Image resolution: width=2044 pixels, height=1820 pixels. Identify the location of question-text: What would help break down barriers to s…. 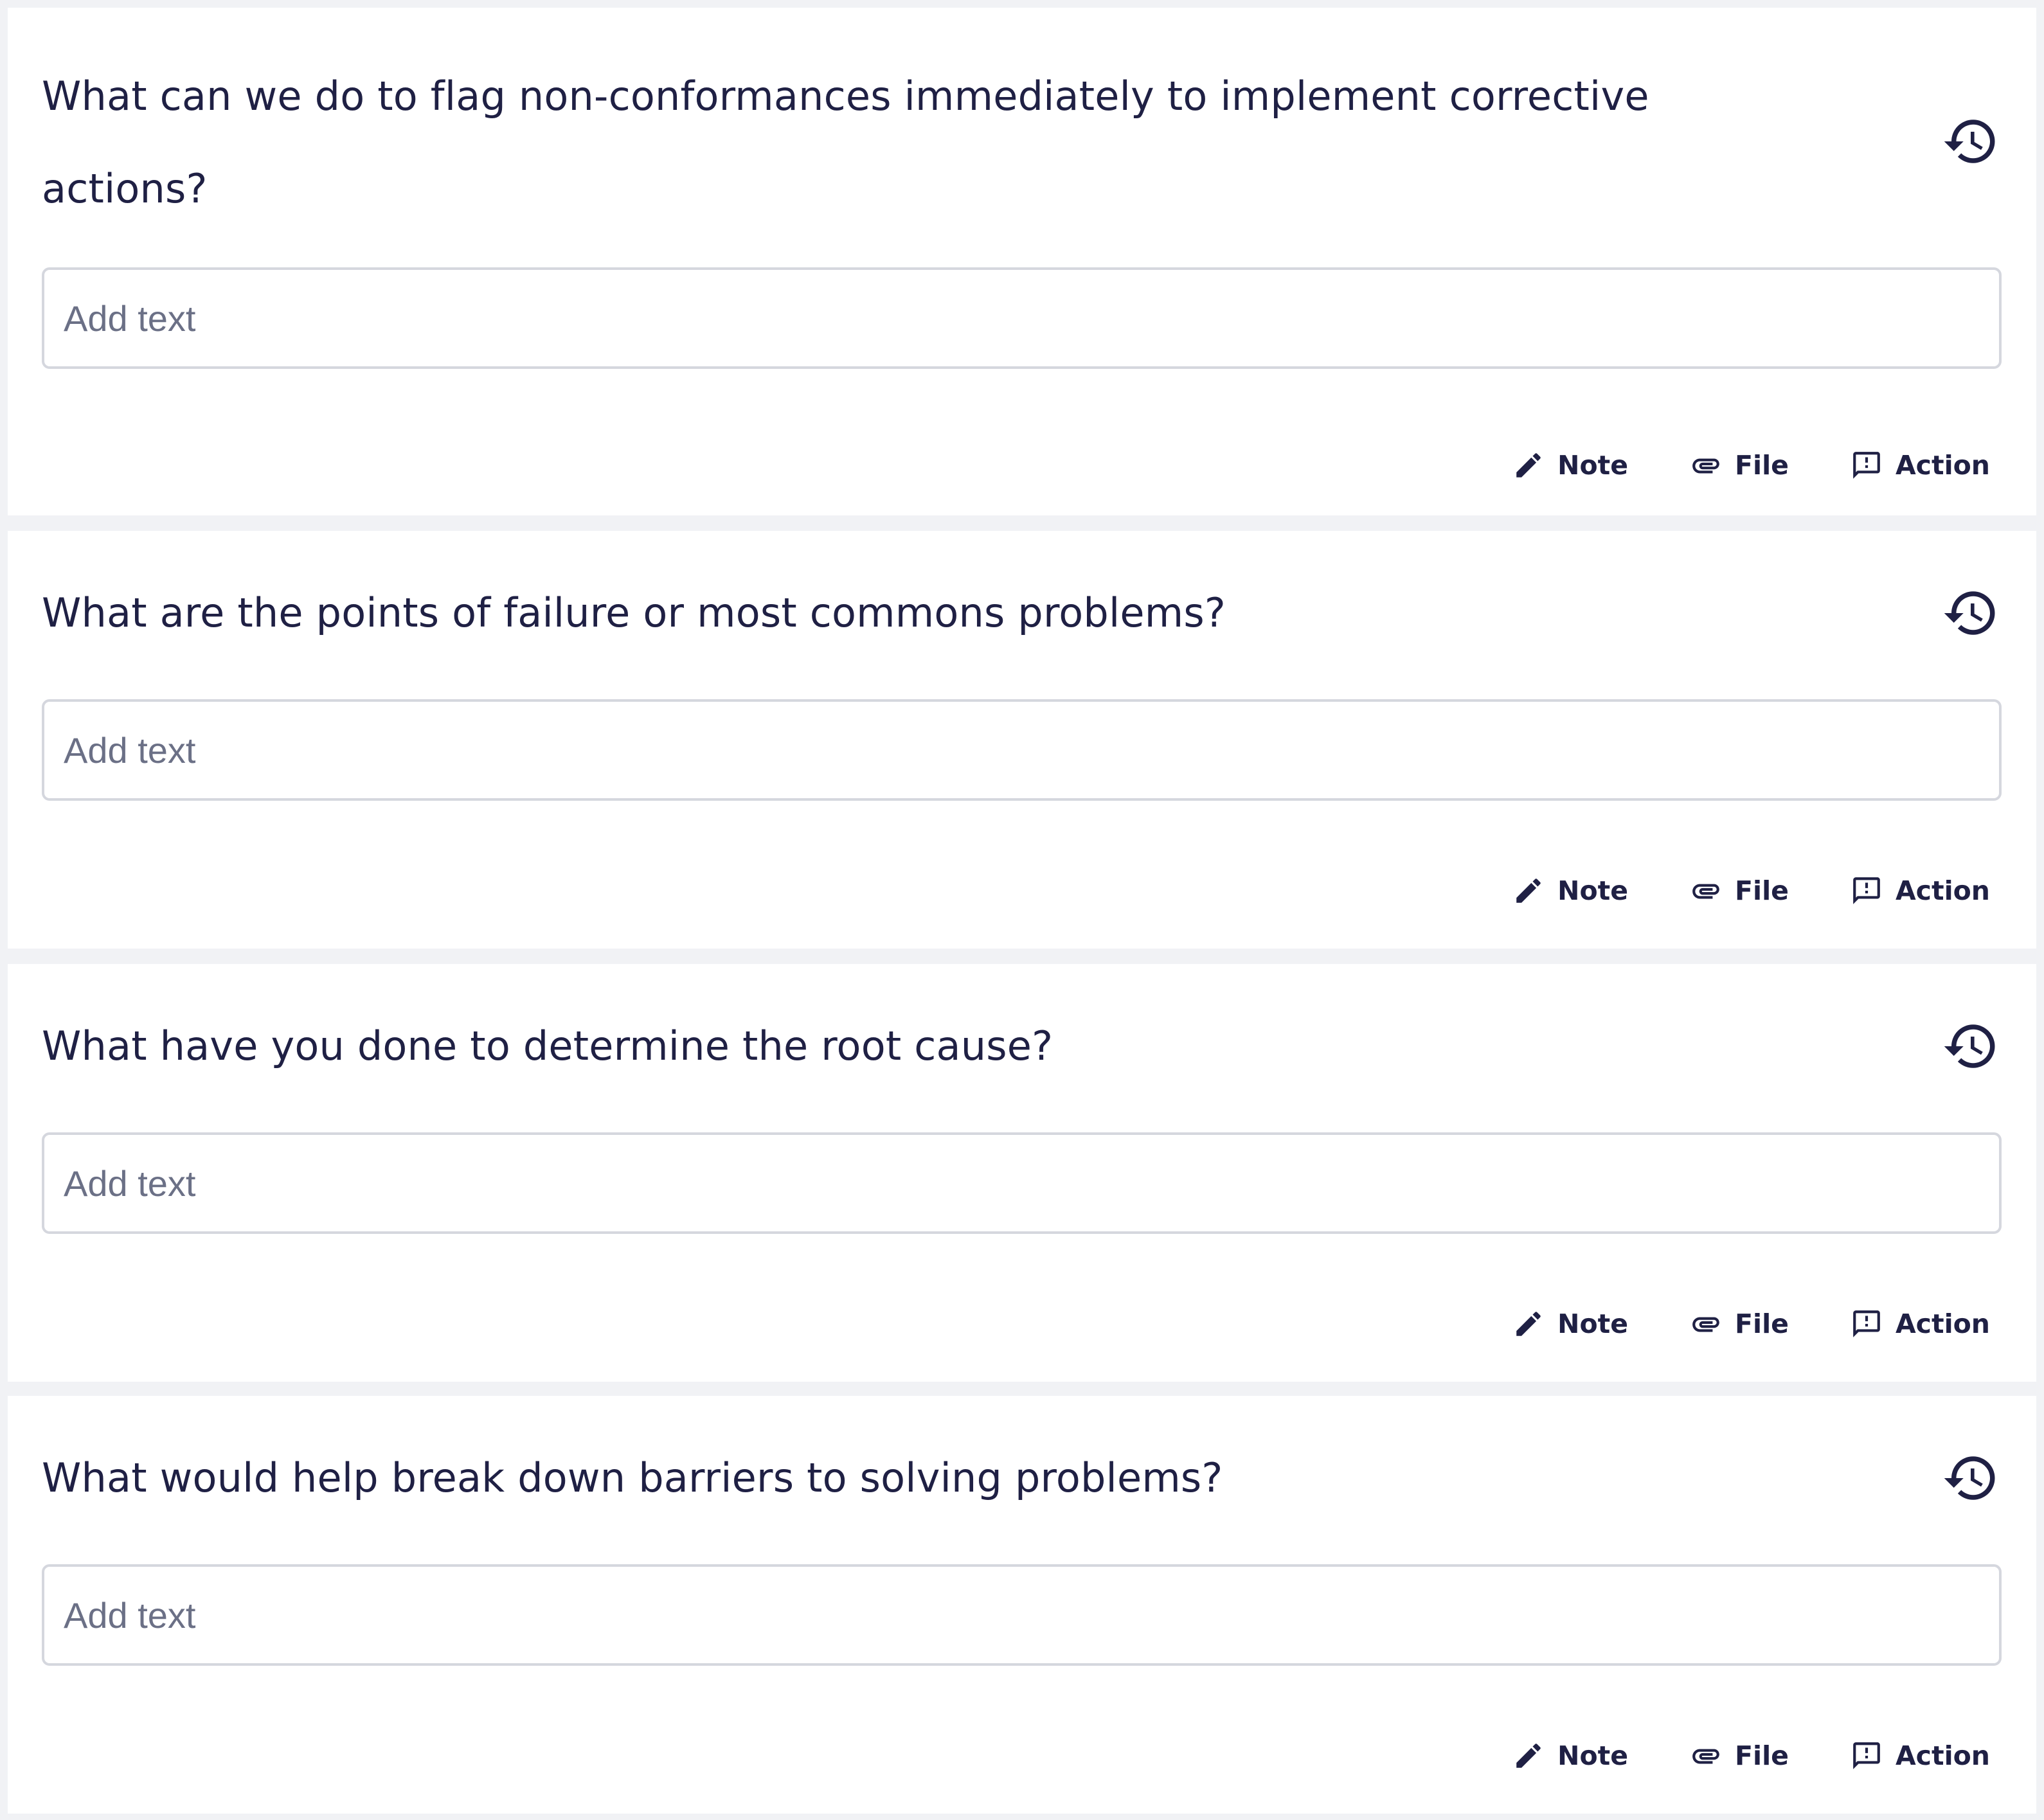
(632, 1477).